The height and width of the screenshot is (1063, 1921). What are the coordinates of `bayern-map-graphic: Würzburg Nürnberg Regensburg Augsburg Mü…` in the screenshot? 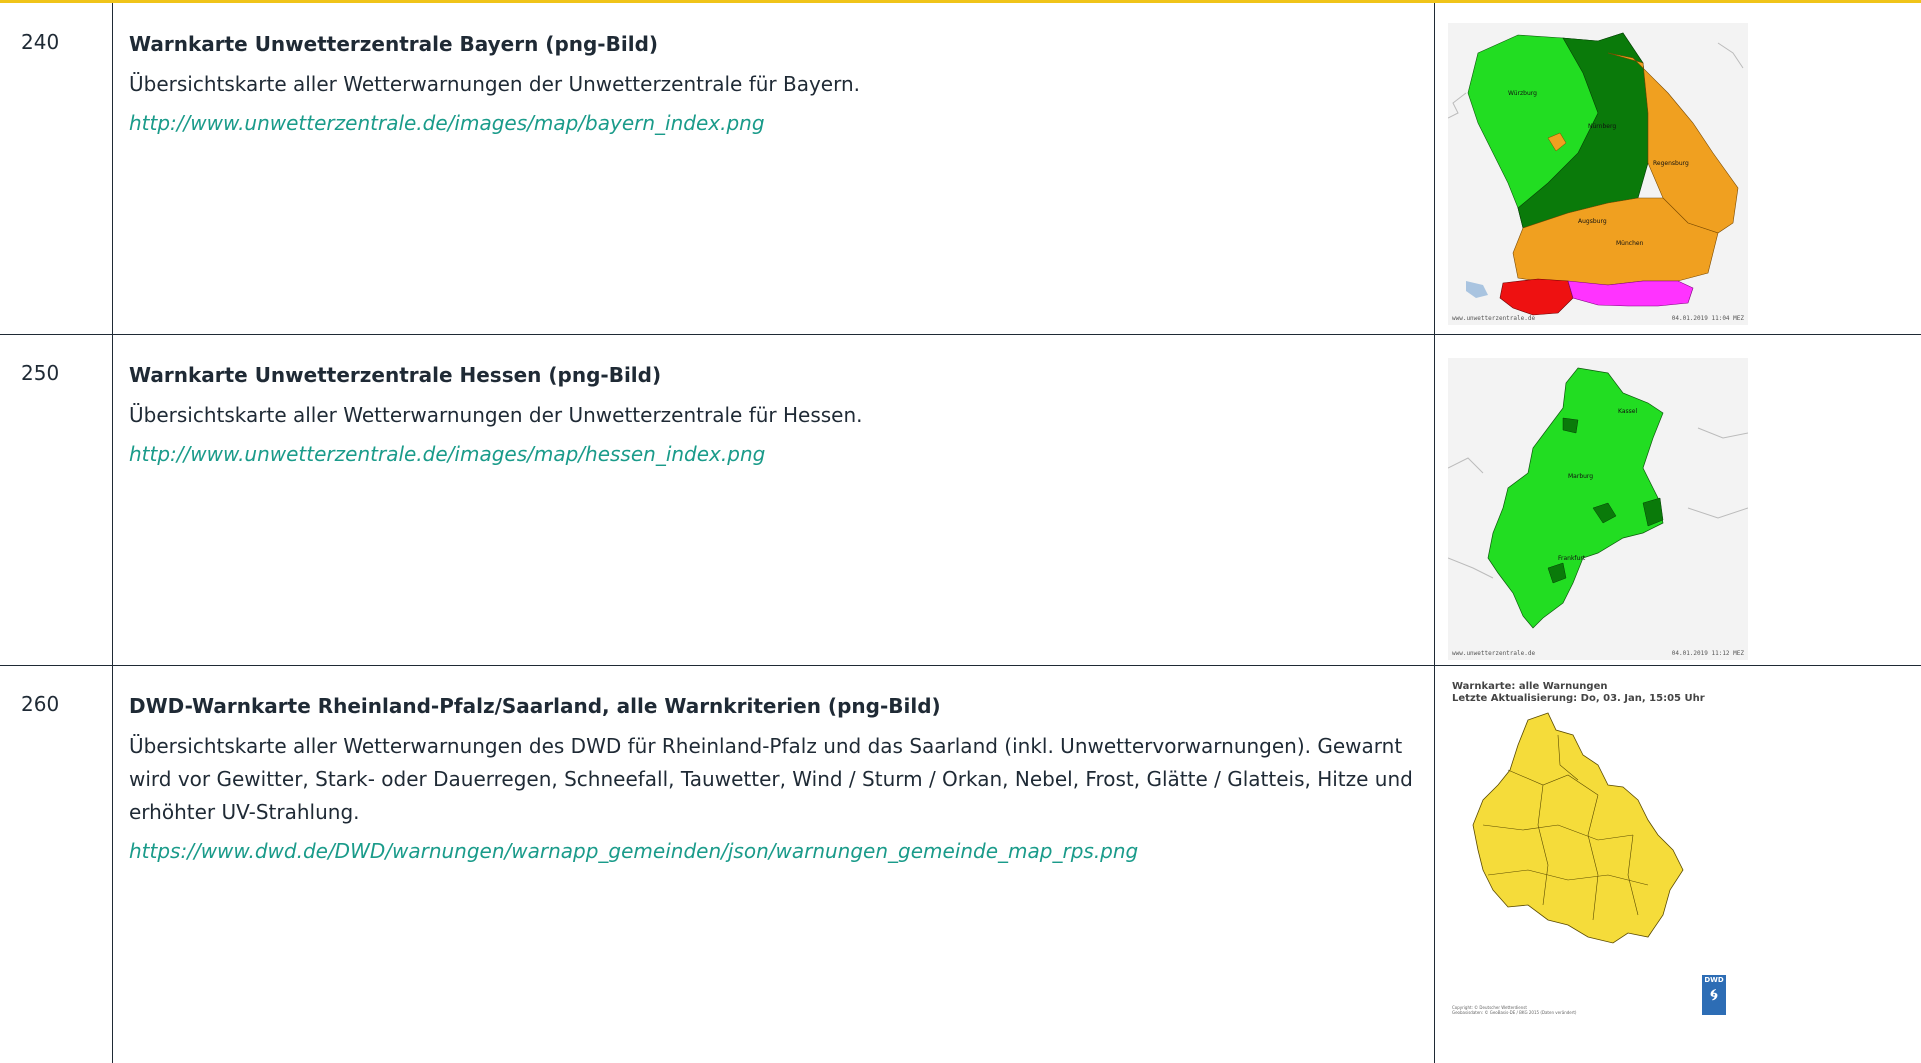 It's located at (1596, 174).